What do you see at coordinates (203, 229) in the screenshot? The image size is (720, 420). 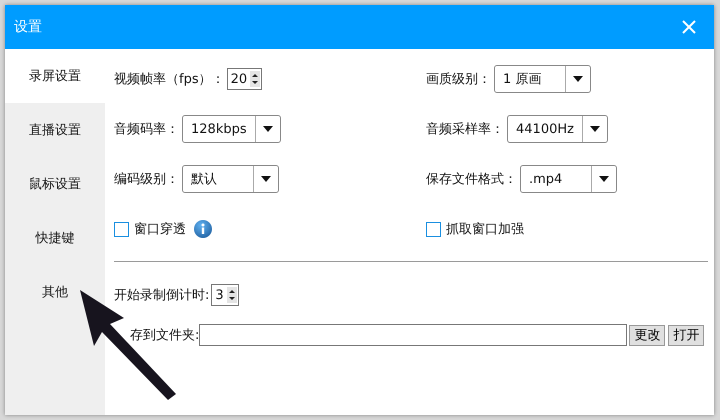 I see `info-icon` at bounding box center [203, 229].